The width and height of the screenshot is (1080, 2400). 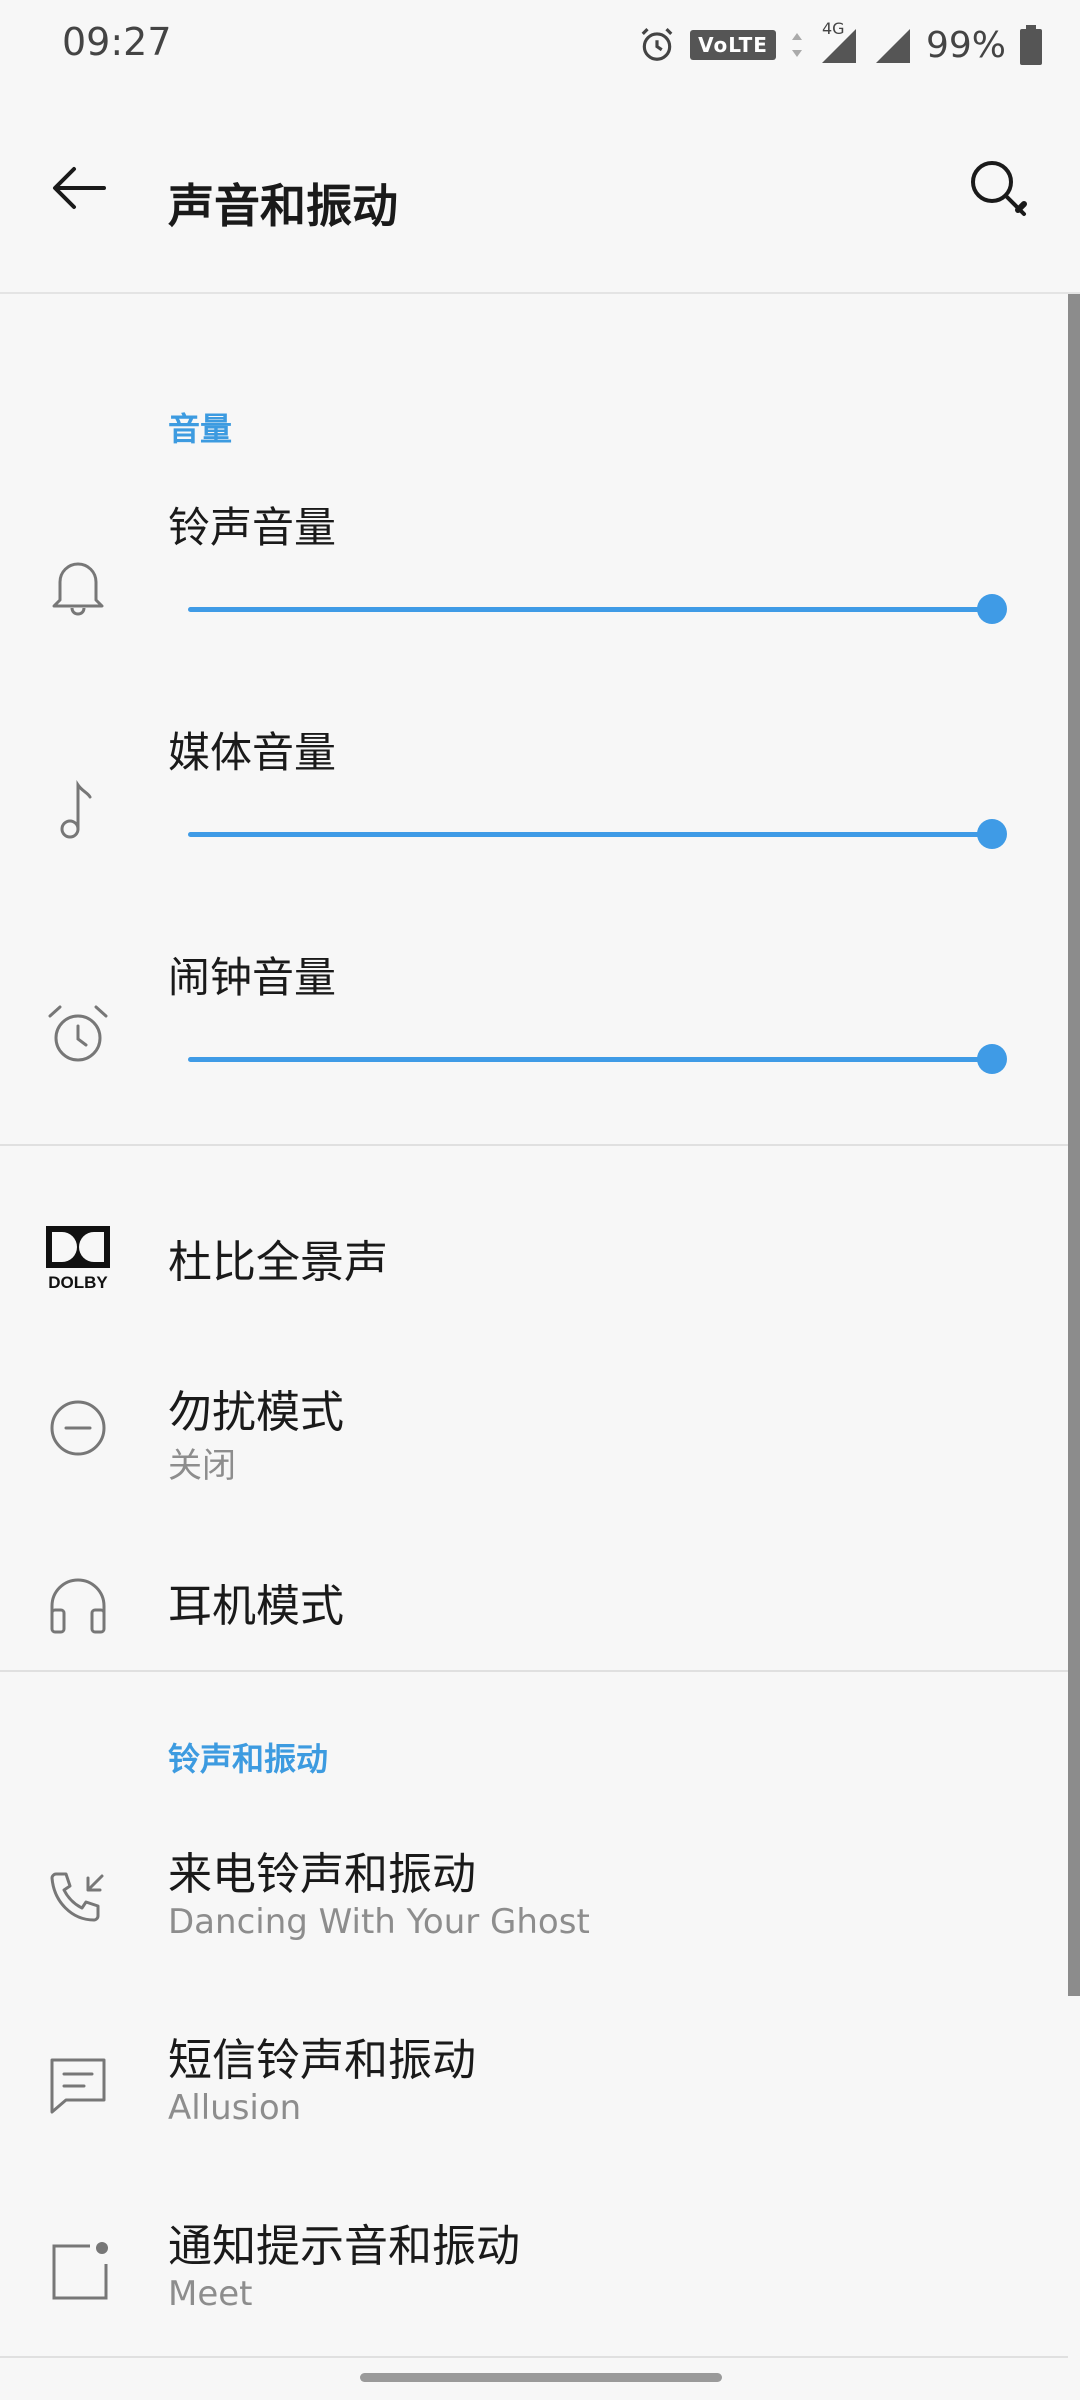 I want to click on do-not-disturb-item: 勿扰模式 关闭, so click(x=534, y=1435).